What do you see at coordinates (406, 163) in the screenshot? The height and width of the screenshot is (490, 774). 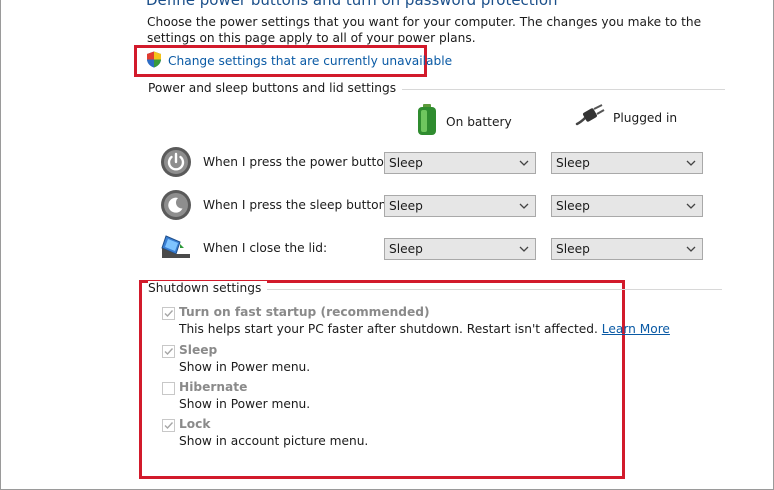 I see `power-button-on-battery-value: Sleep` at bounding box center [406, 163].